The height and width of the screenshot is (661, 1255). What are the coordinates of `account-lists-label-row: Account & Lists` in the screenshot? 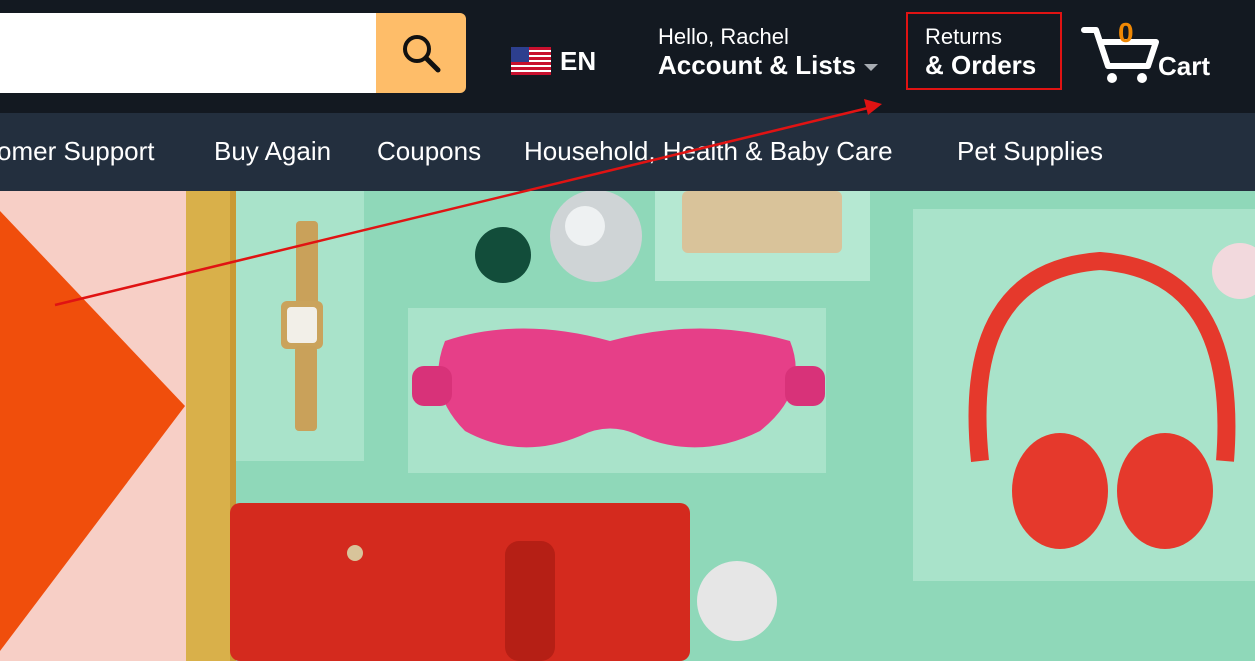 It's located at (768, 65).